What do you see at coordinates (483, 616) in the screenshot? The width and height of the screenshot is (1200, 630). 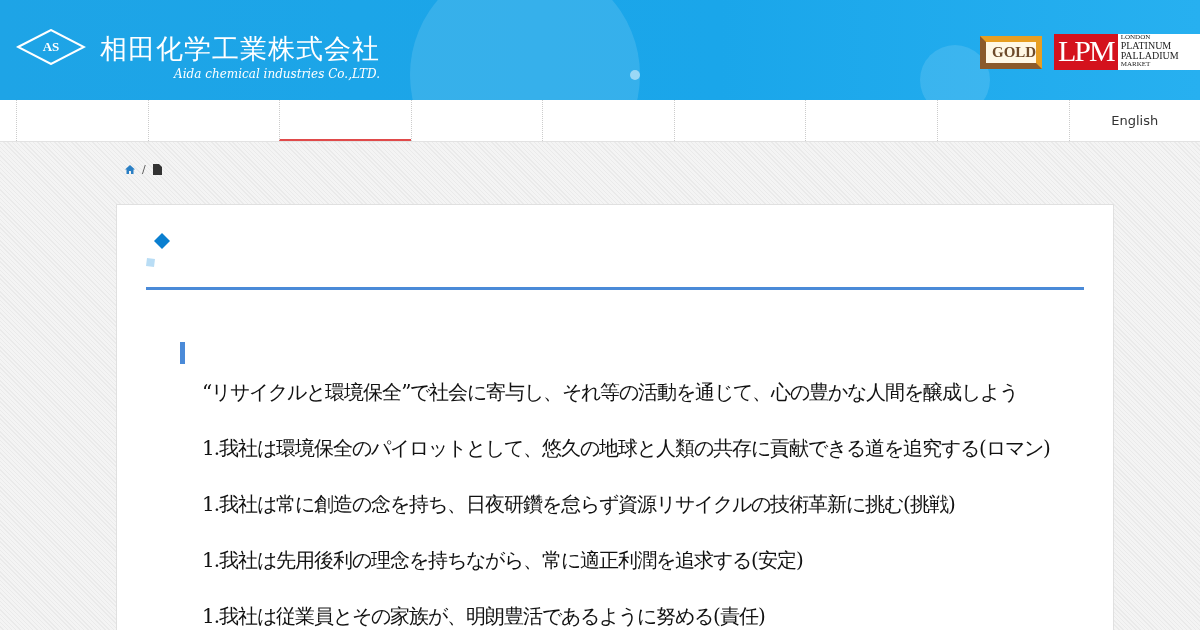 I see `policy-text: 1.我社は従業員とその家族が、明朗豊活であるように努める(責任)` at bounding box center [483, 616].